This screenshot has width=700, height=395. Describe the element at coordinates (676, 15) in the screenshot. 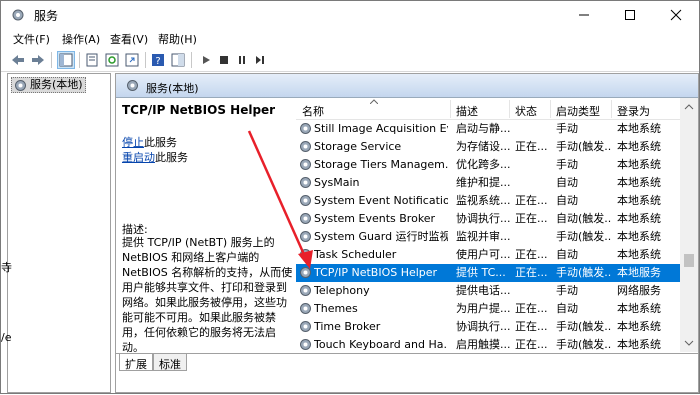

I see `close-button` at that location.